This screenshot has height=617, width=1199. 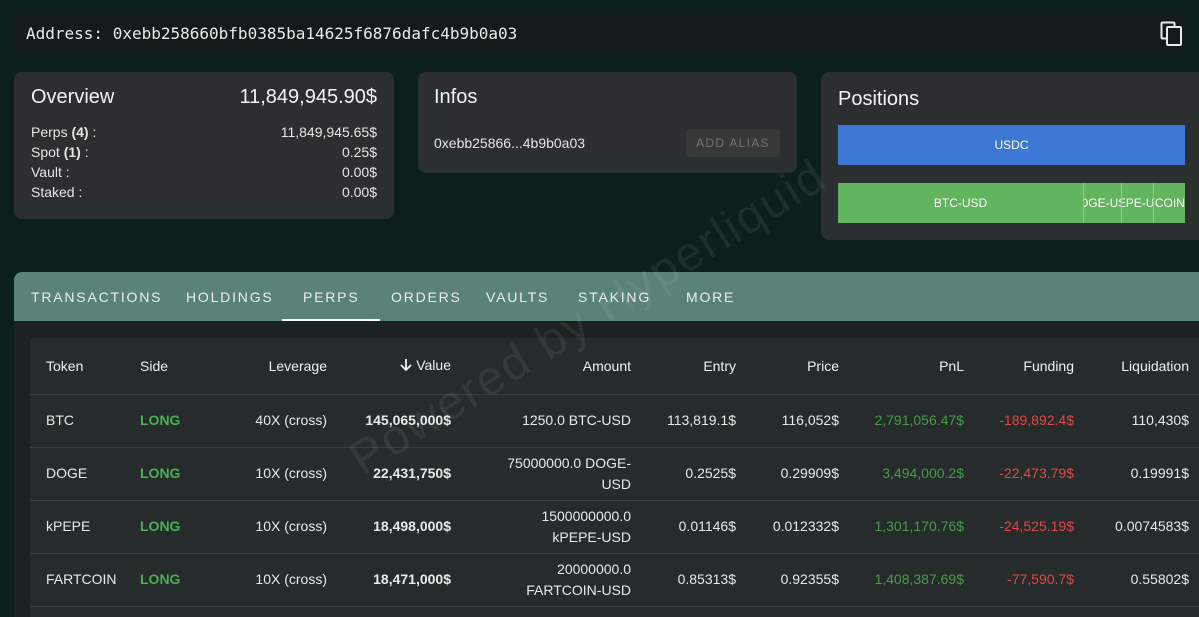 I want to click on tab-holdings: HOLDINGS, so click(x=230, y=296).